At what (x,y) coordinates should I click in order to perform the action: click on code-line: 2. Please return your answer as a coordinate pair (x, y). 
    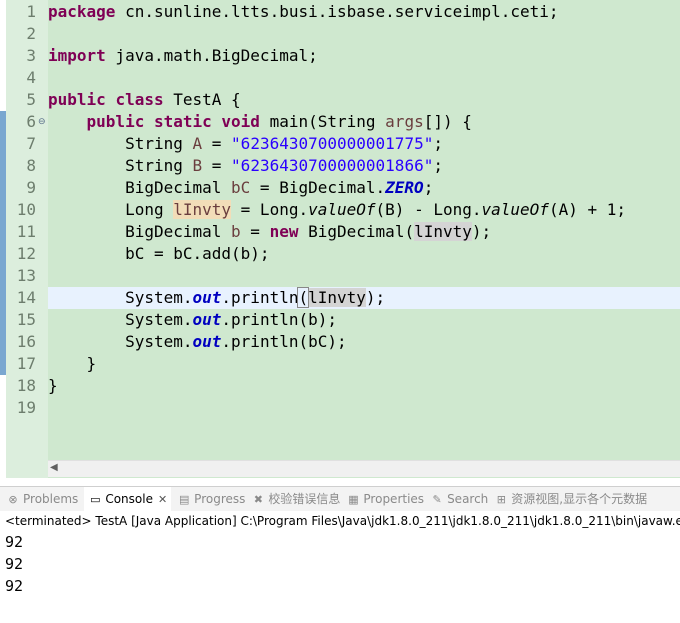
    Looking at the image, I should click on (353, 34).